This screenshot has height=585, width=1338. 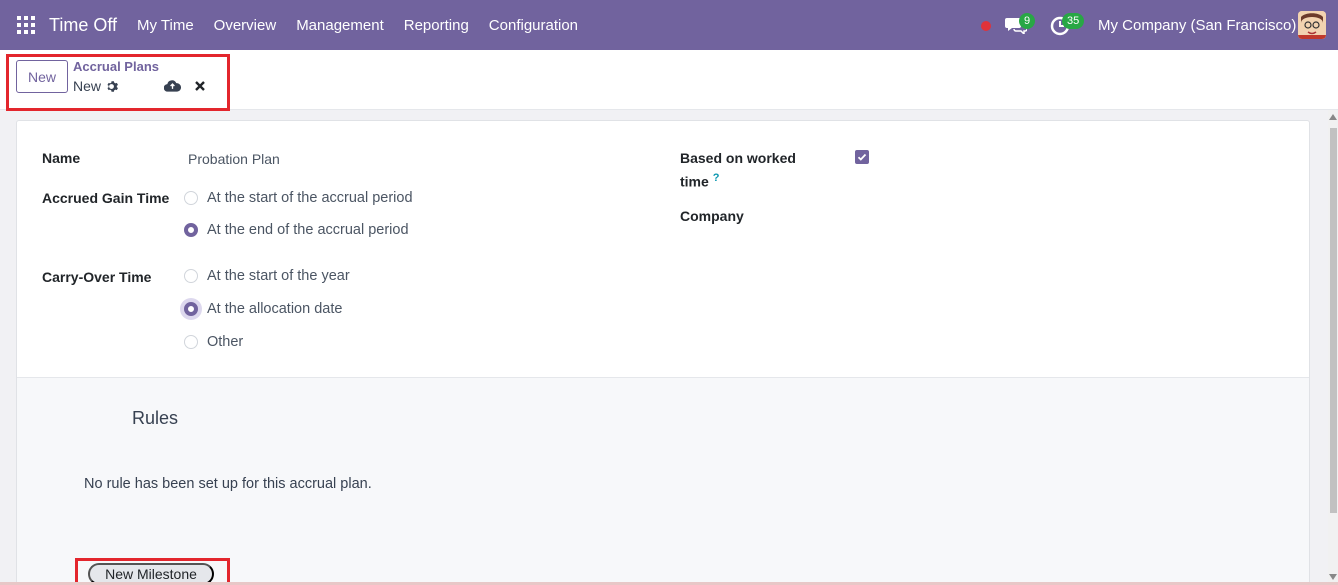 I want to click on name-label: Name, so click(x=61, y=158).